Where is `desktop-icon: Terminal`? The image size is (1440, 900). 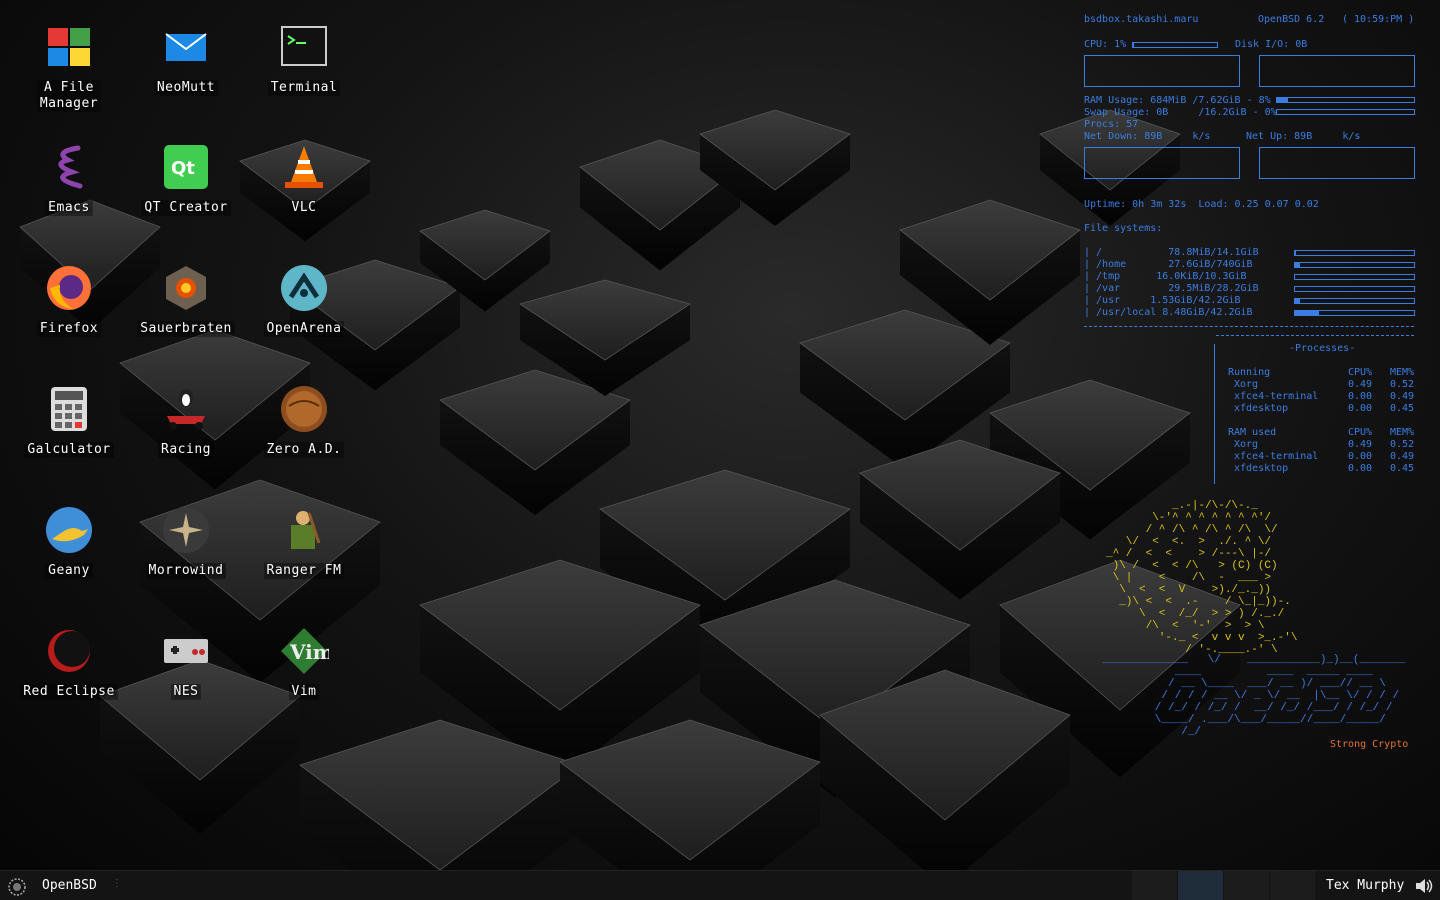
desktop-icon: Terminal is located at coordinates (304, 55).